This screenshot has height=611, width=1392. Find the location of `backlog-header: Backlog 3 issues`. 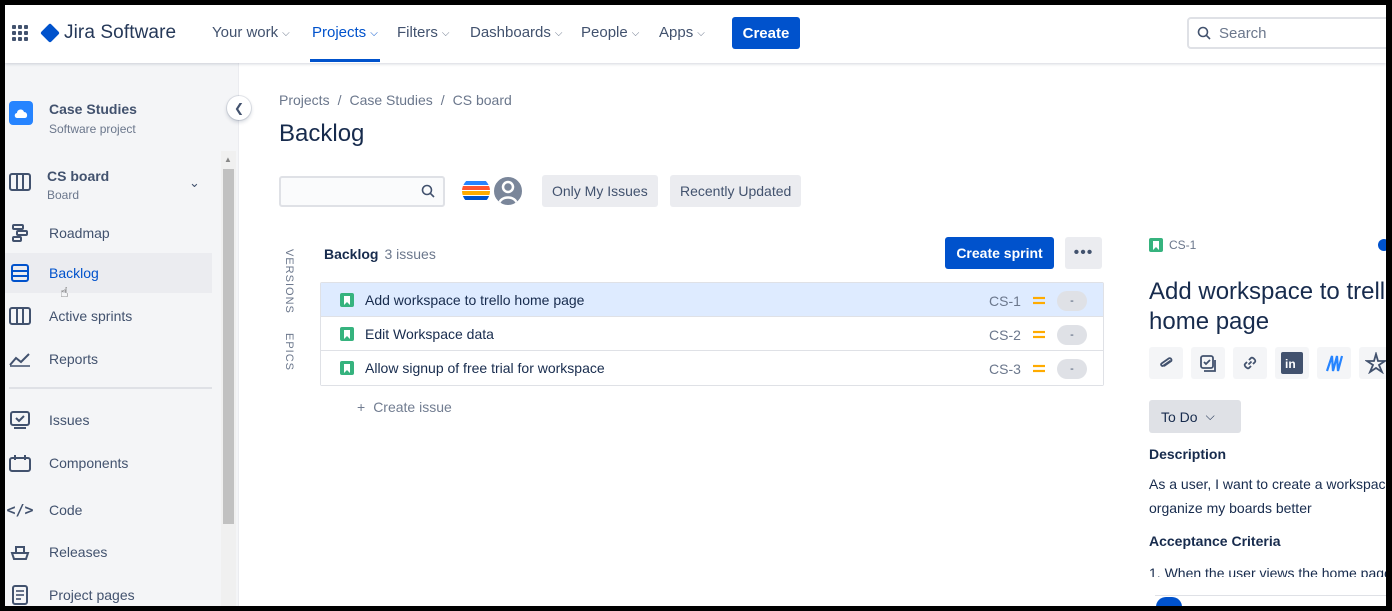

backlog-header: Backlog 3 issues is located at coordinates (380, 254).